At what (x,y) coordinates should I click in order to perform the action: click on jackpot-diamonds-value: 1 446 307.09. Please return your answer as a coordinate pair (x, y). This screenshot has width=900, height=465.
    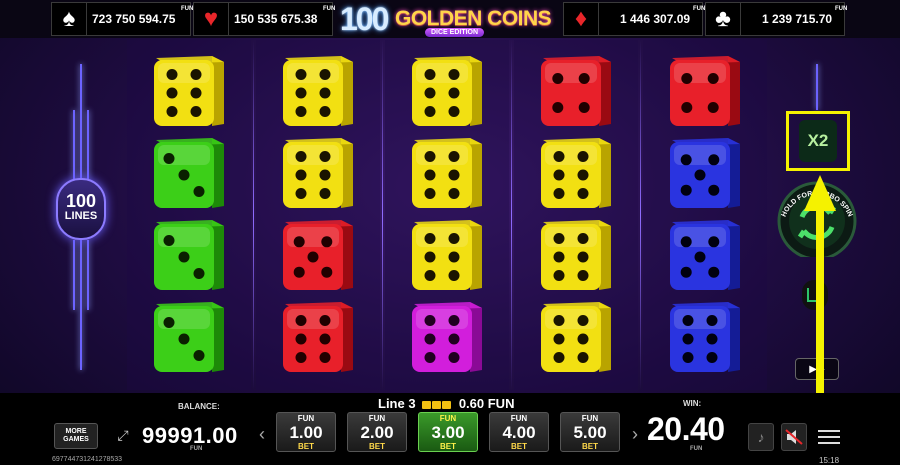
    Looking at the image, I should click on (655, 19).